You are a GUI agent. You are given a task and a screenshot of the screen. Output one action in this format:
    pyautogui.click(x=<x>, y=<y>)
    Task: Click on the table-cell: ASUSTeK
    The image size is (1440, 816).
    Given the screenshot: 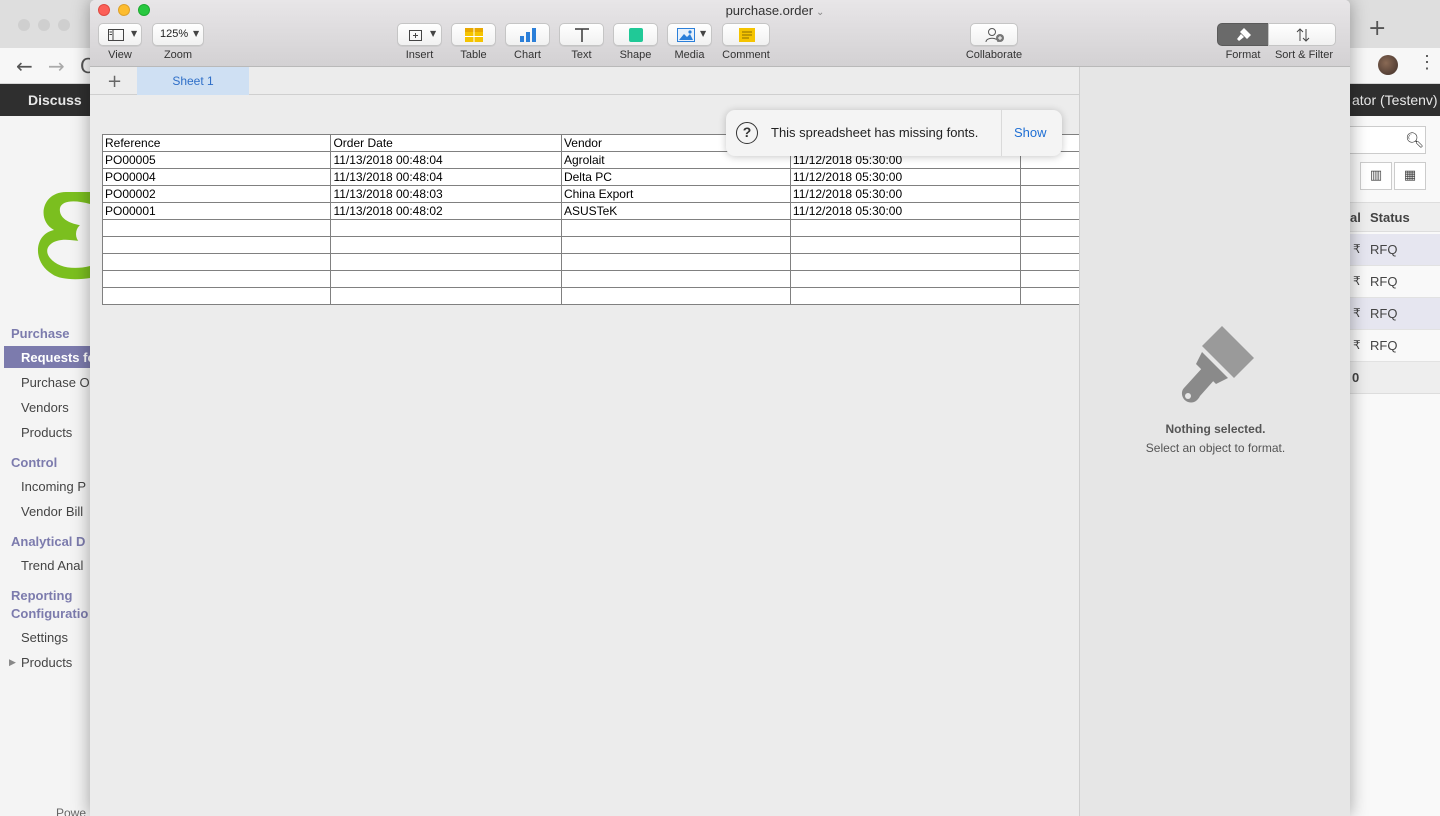 What is the action you would take?
    pyautogui.click(x=675, y=211)
    